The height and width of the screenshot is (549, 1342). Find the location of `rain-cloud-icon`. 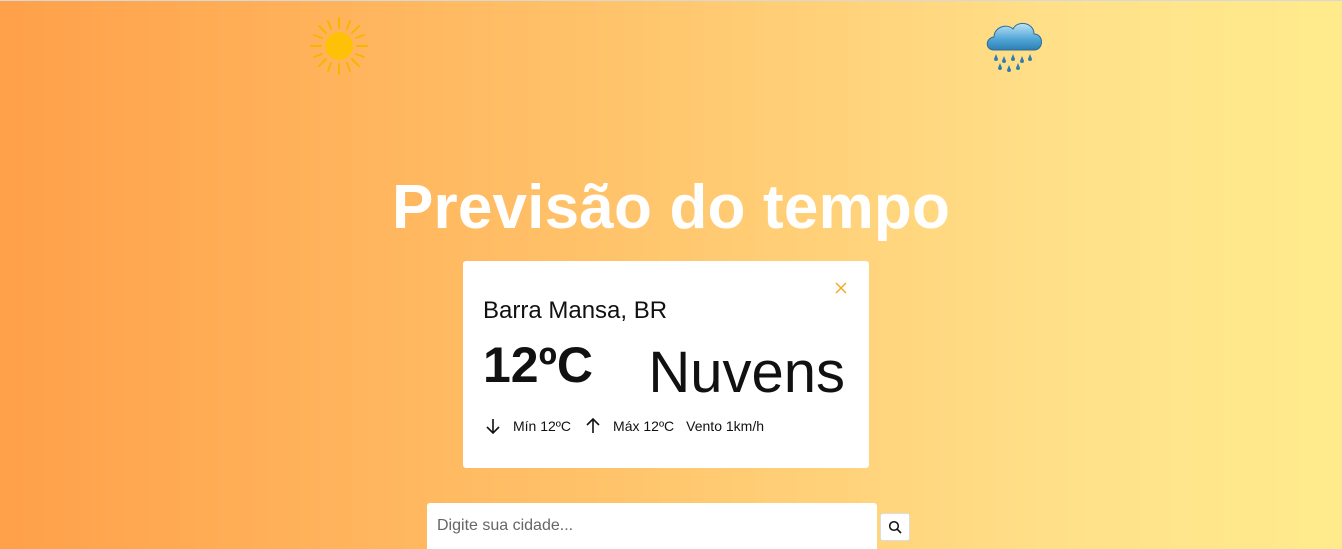

rain-cloud-icon is located at coordinates (1014, 47).